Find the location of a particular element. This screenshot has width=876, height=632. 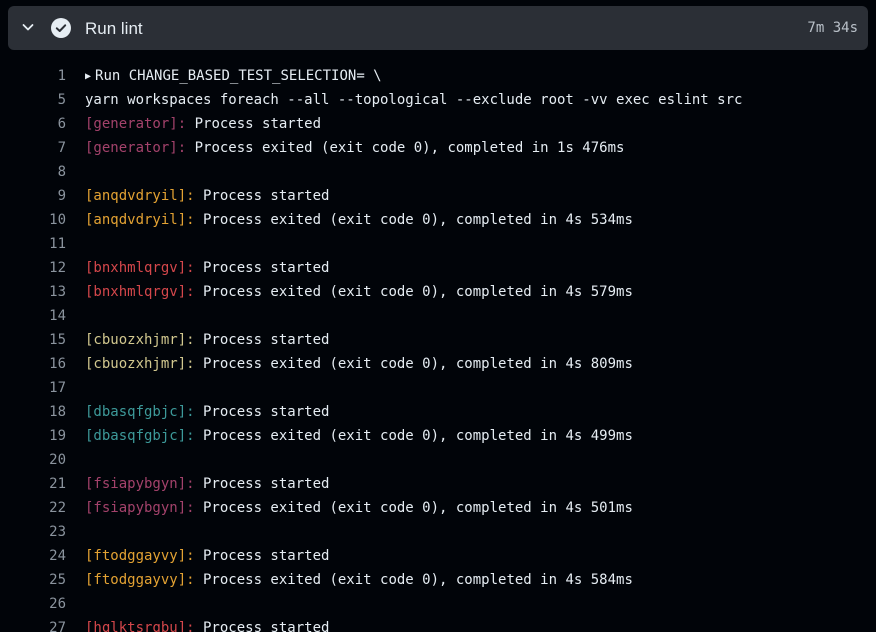

line-number: 1 is located at coordinates (62, 76).